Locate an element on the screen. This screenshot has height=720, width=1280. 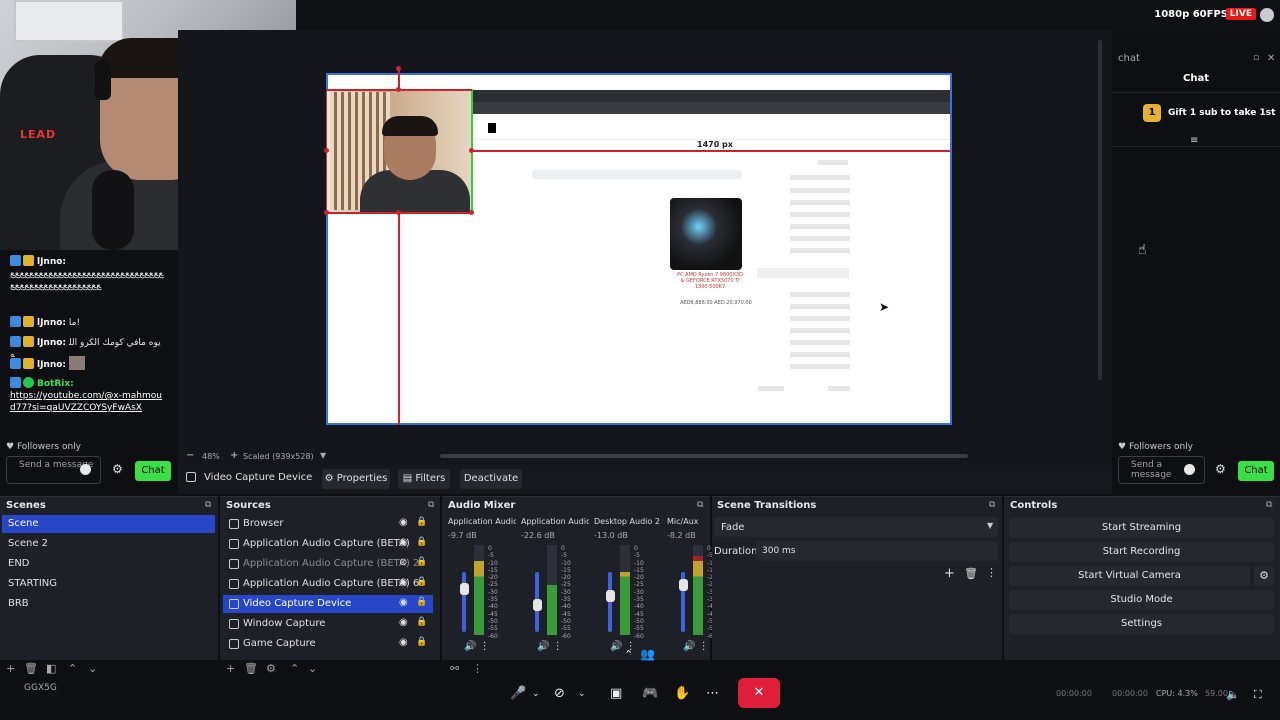
source-item: Game Capture ◉ 🔒 is located at coordinates (328, 644).